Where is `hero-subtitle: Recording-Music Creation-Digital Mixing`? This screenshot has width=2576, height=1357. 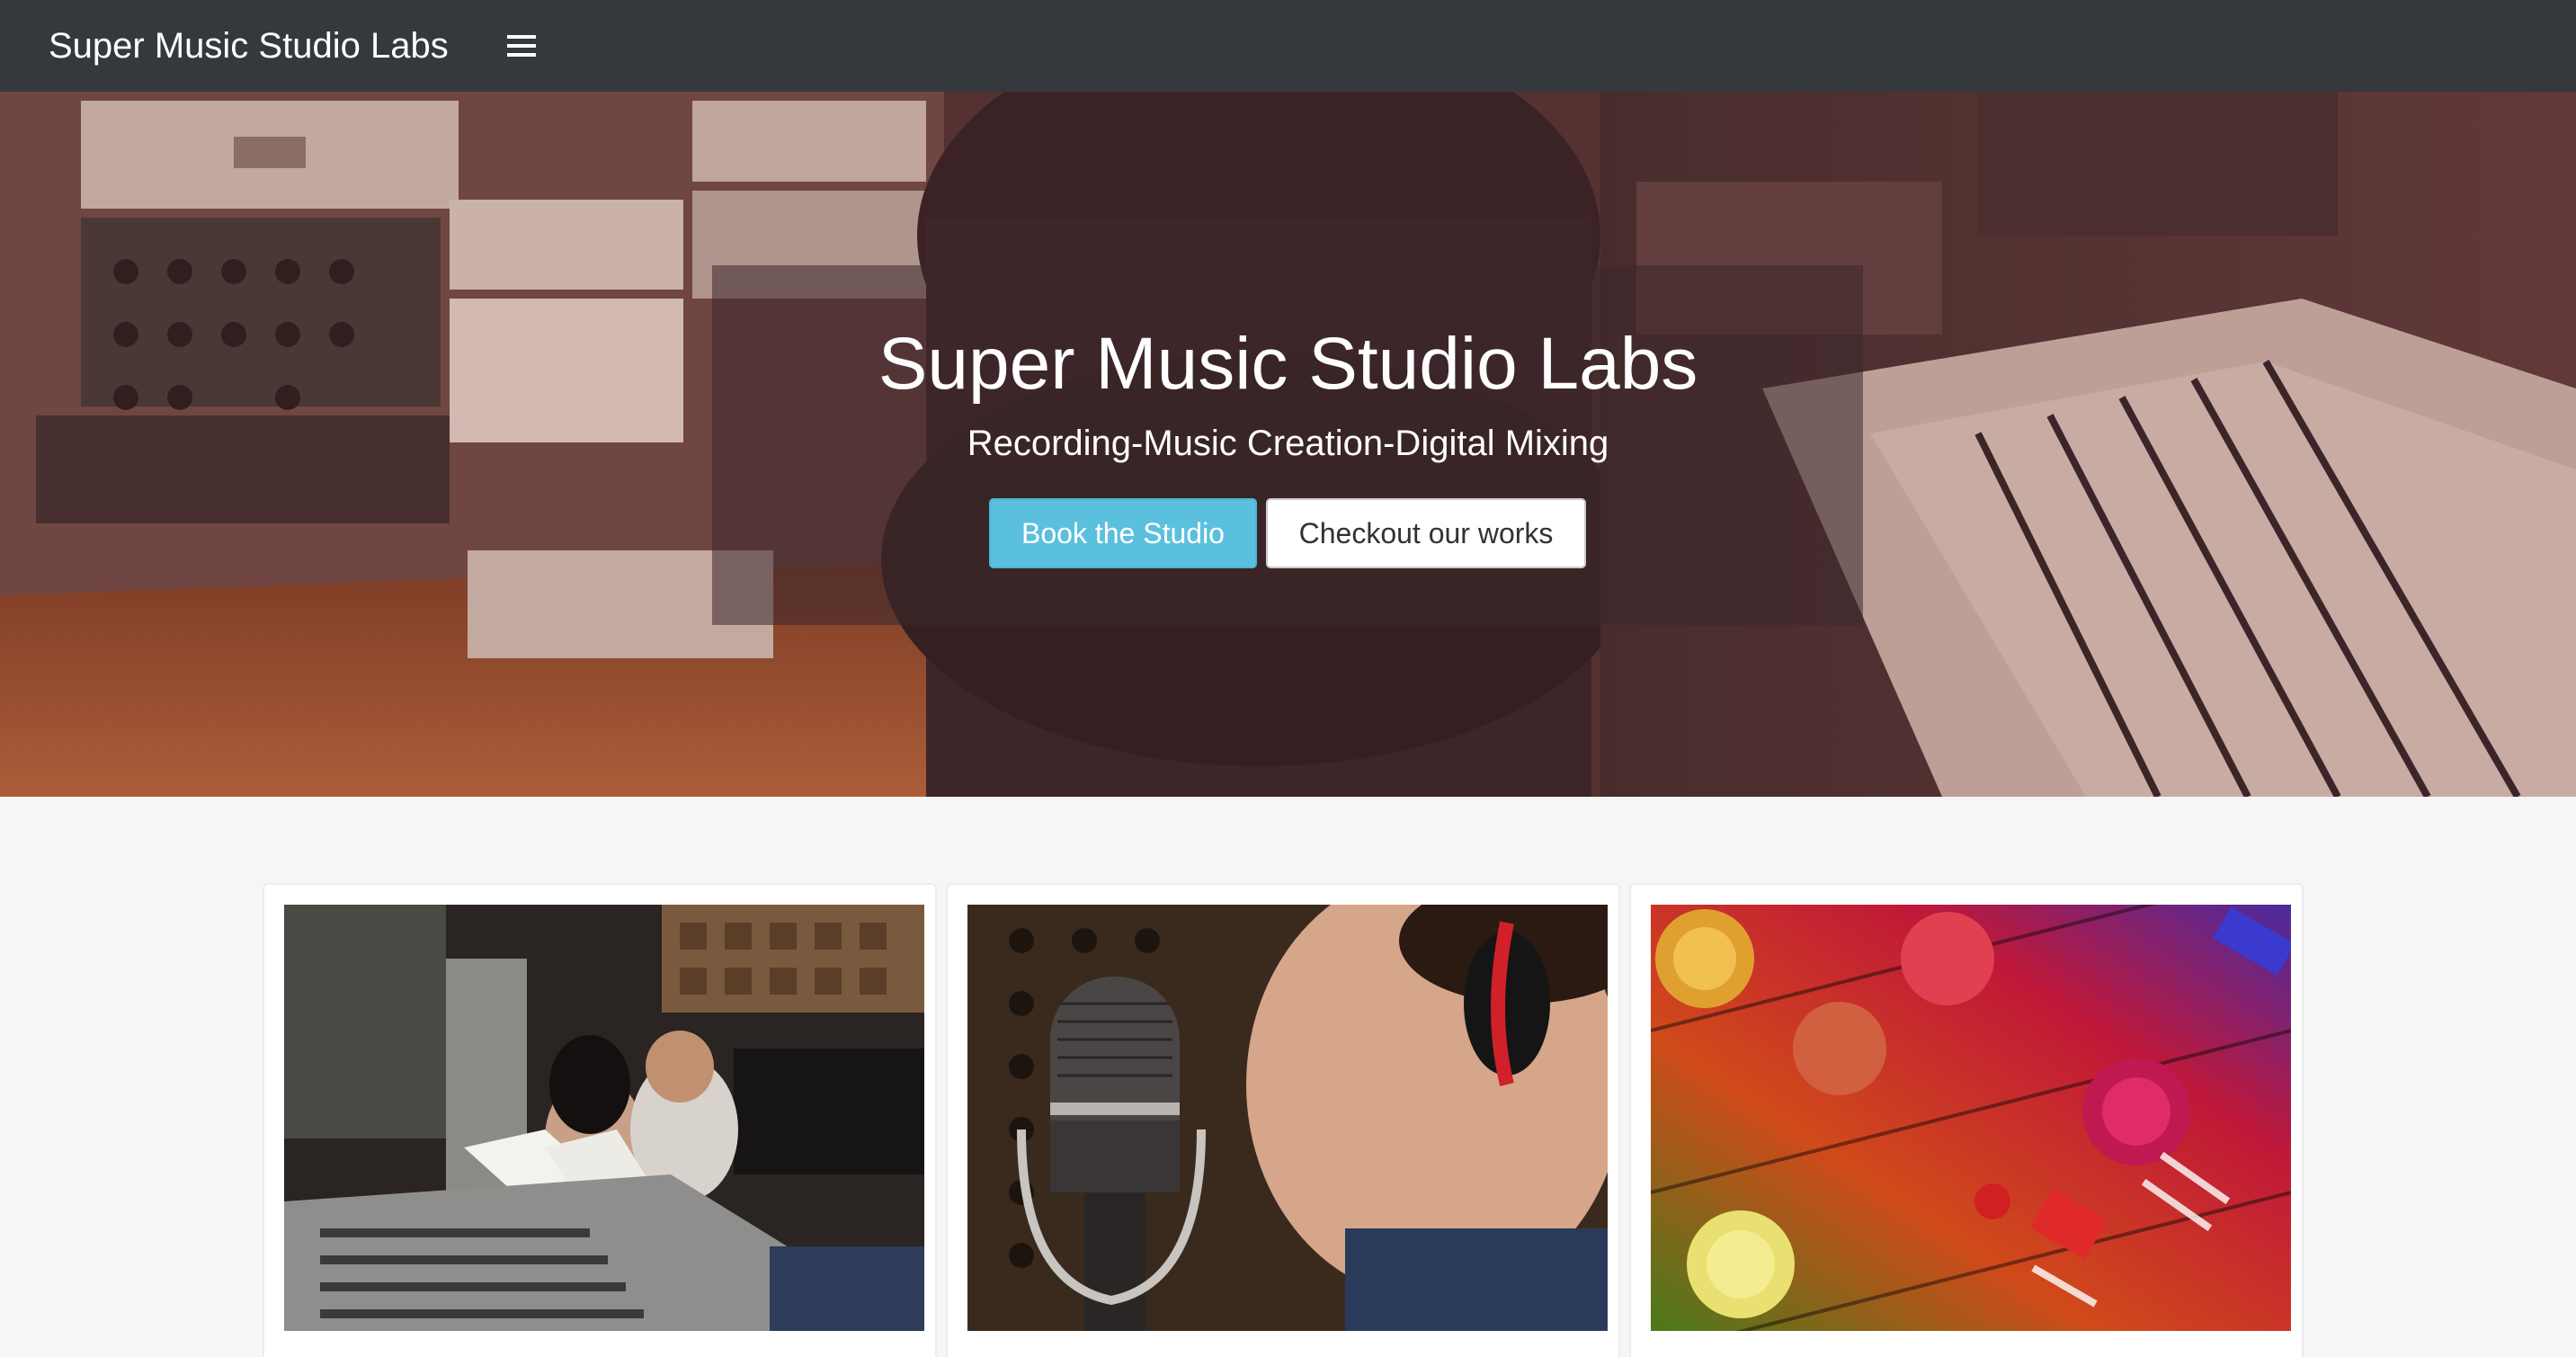 hero-subtitle: Recording-Music Creation-Digital Mixing is located at coordinates (1288, 444).